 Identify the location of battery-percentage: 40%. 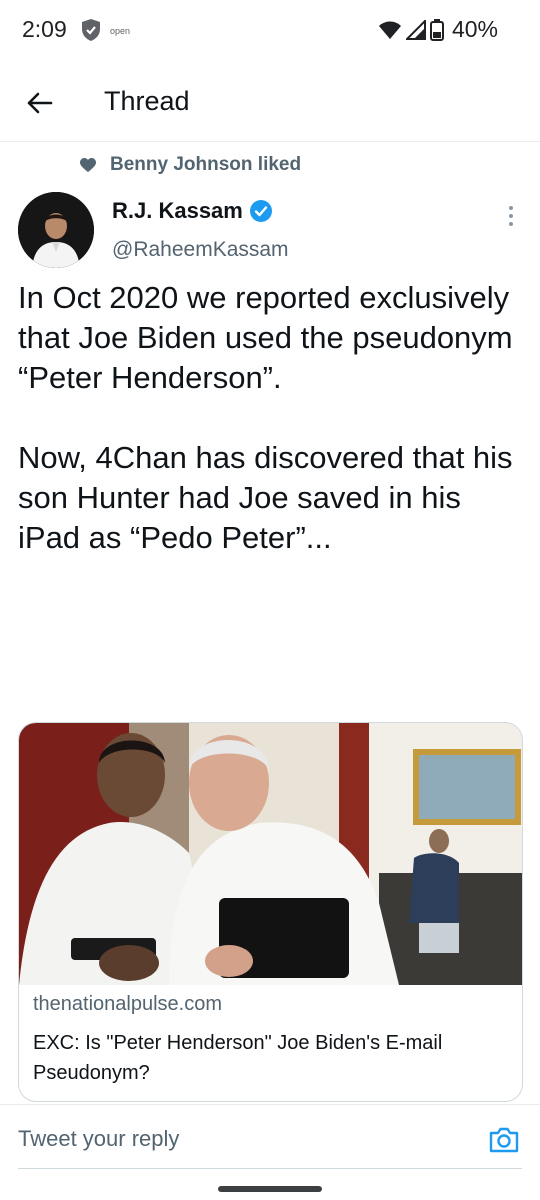
(474, 29).